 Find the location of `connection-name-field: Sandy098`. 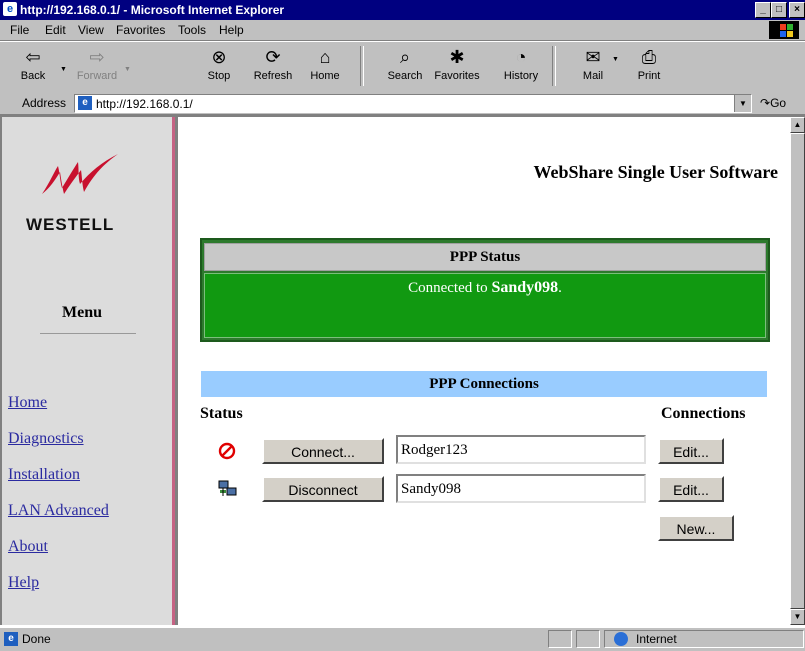

connection-name-field: Sandy098 is located at coordinates (521, 488).